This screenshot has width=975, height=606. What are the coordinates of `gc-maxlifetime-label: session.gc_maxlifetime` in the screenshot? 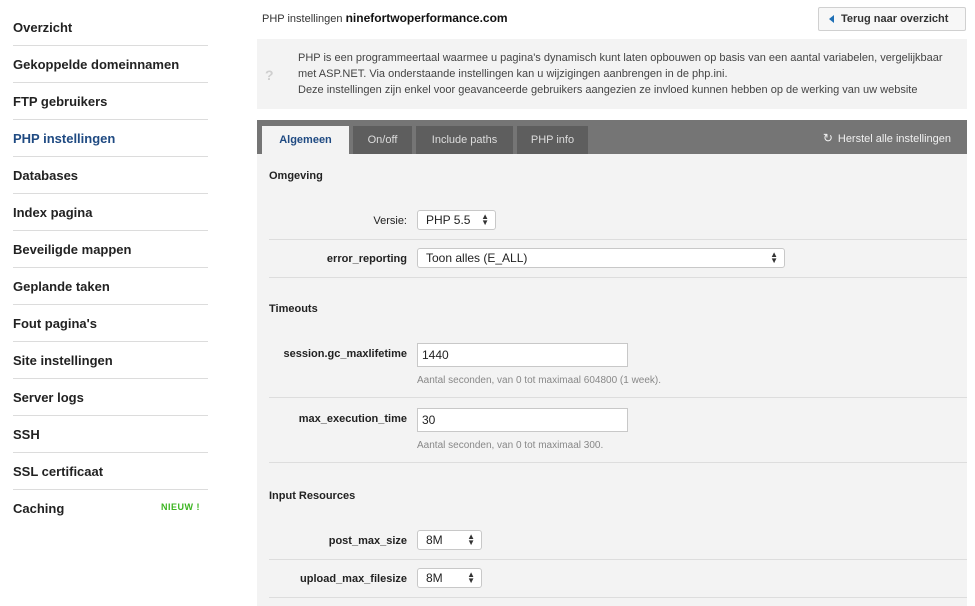 It's located at (345, 354).